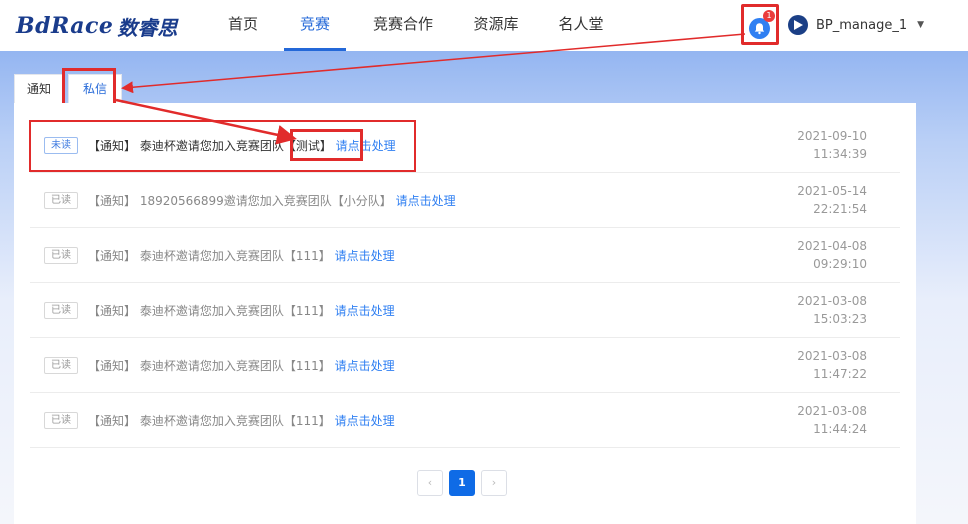 This screenshot has height=524, width=968. I want to click on message-date: 2021-04-08, so click(832, 246).